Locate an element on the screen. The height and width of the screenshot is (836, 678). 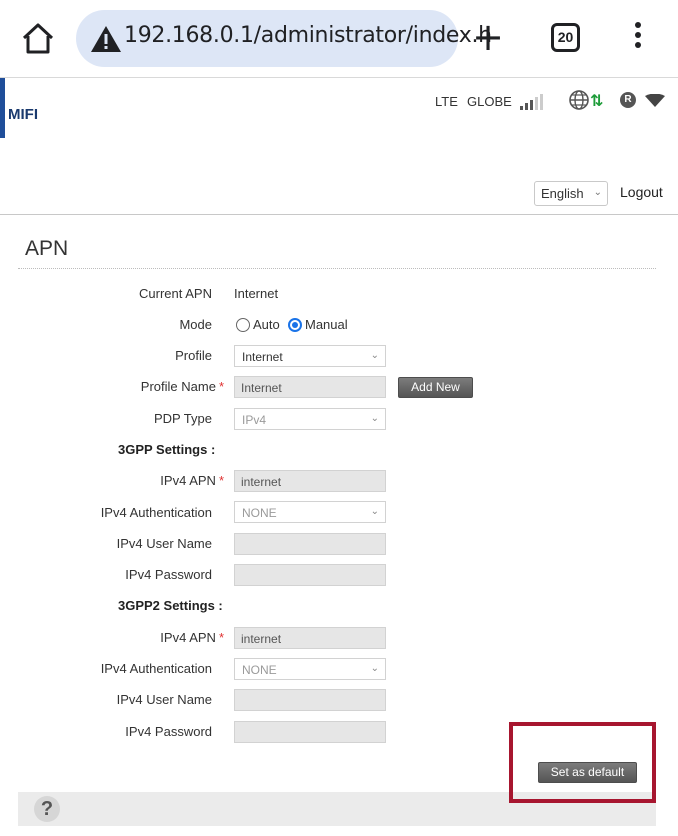
mode-manual-label: Manual is located at coordinates (326, 324).